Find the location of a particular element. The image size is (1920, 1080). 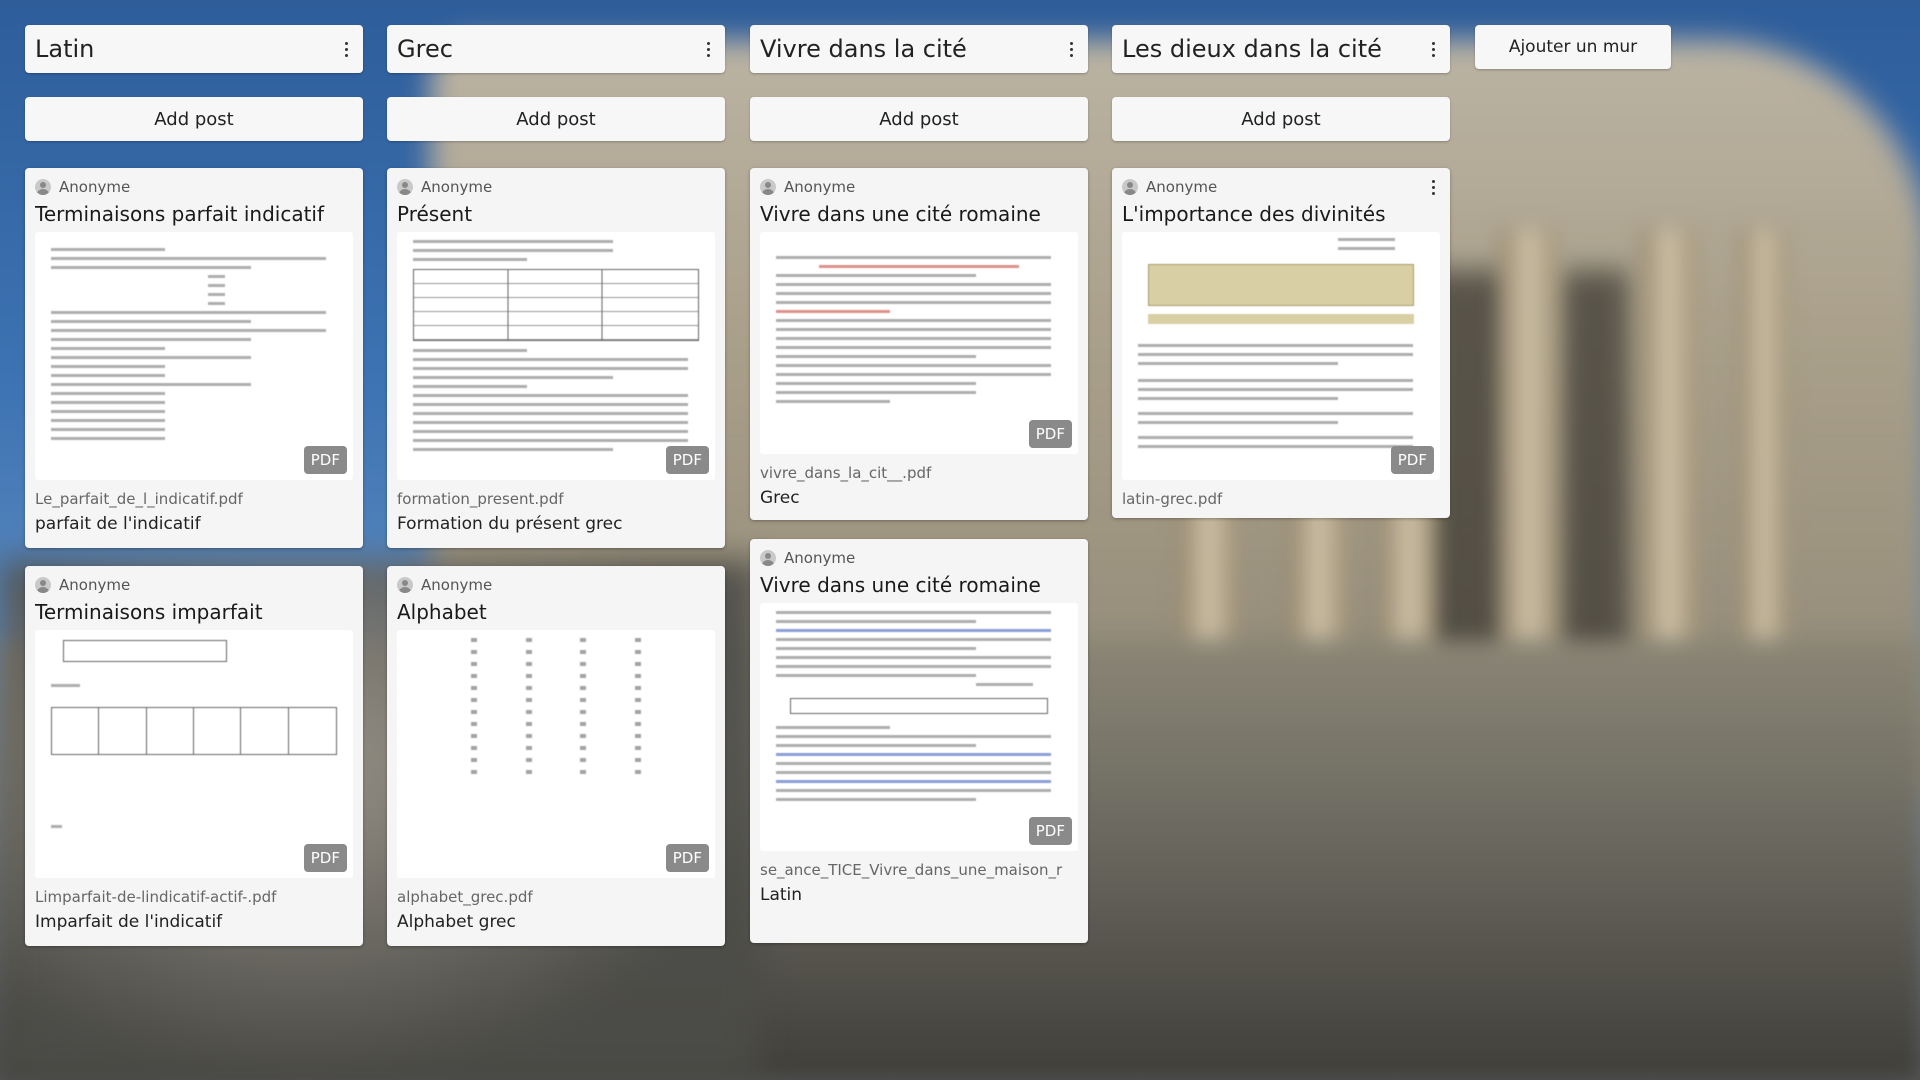

post-title: Terminaisons parfait indicatif is located at coordinates (180, 214).